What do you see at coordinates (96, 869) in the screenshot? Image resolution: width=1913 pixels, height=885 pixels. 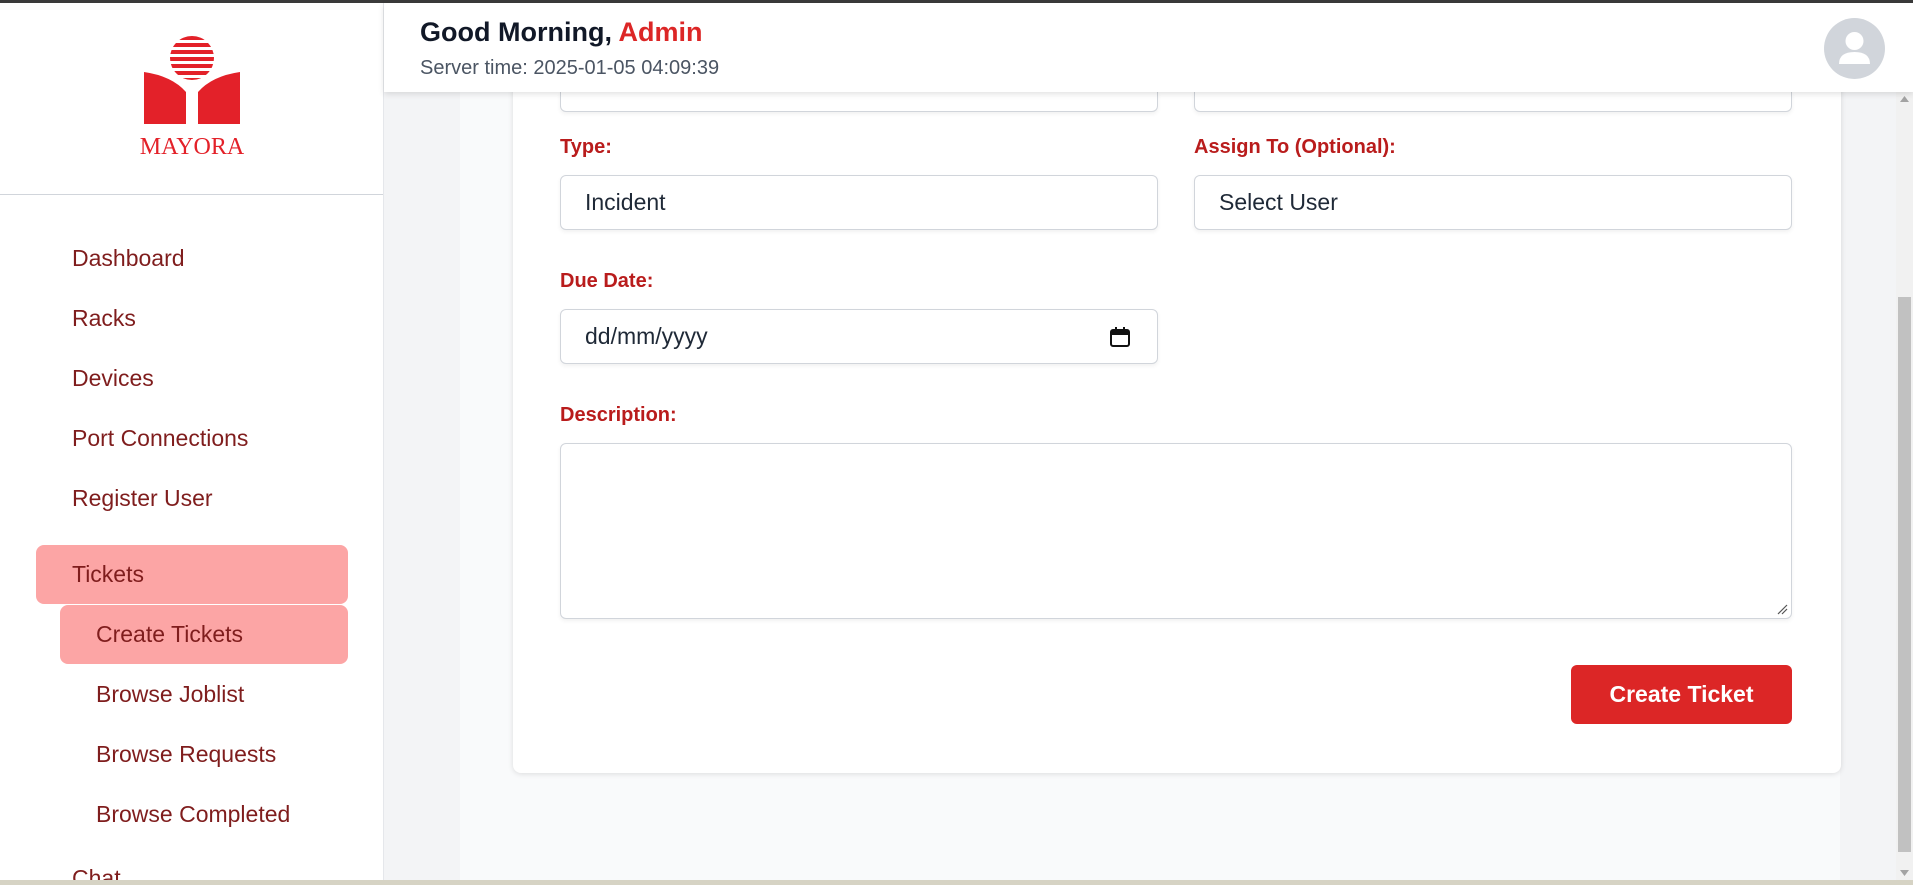 I see `sidebar-item-chat: Chat` at bounding box center [96, 869].